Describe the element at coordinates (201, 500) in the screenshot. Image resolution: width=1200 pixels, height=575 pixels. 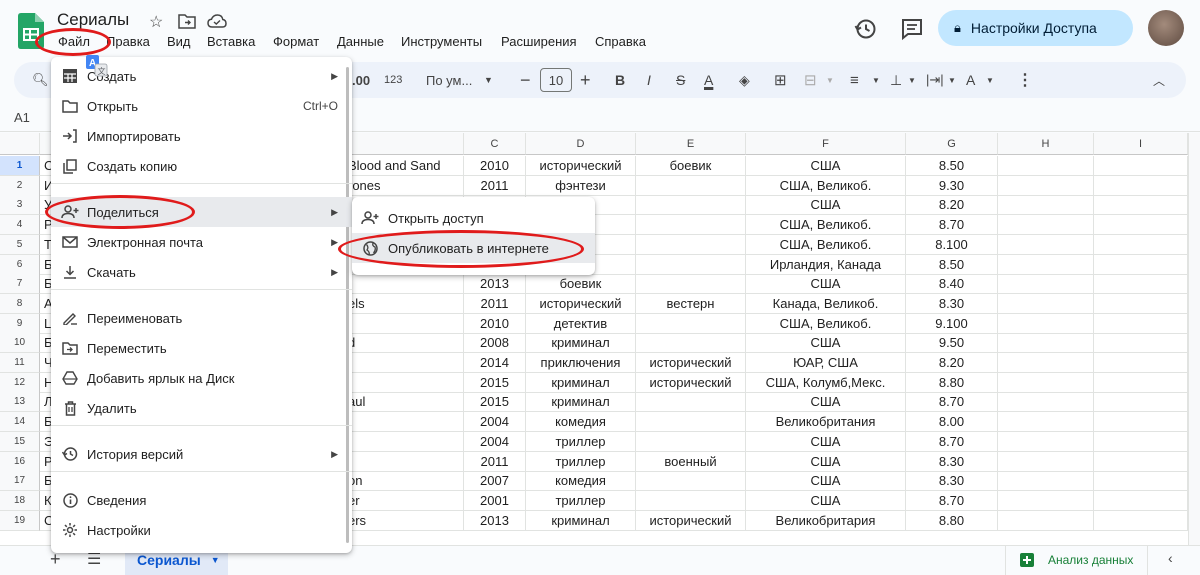
I see `menu-item-details: Сведения` at that location.